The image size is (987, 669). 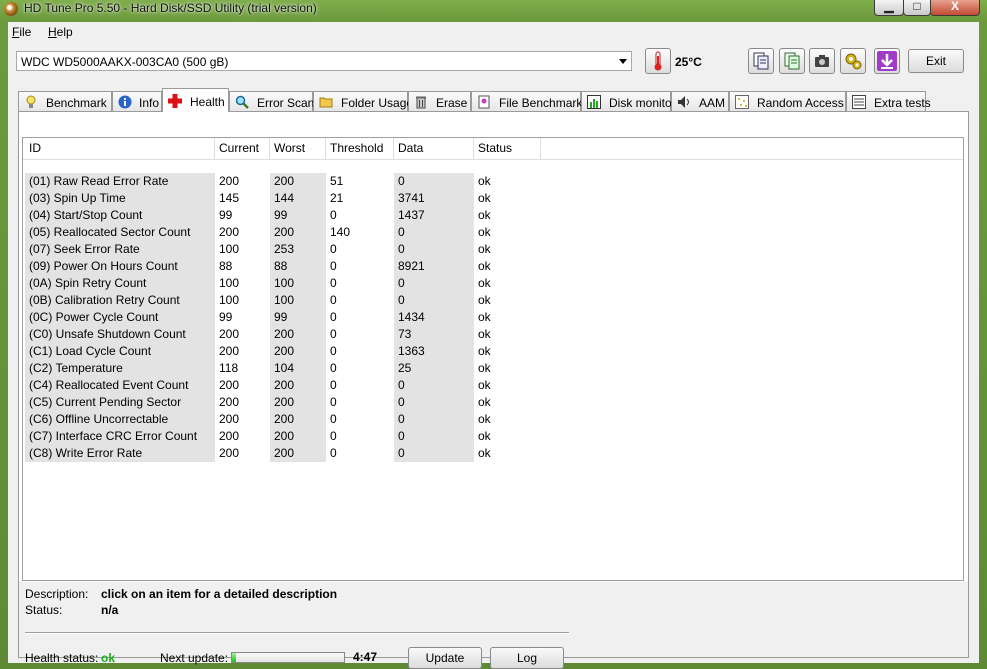 I want to click on camera-icon, so click(x=822, y=61).